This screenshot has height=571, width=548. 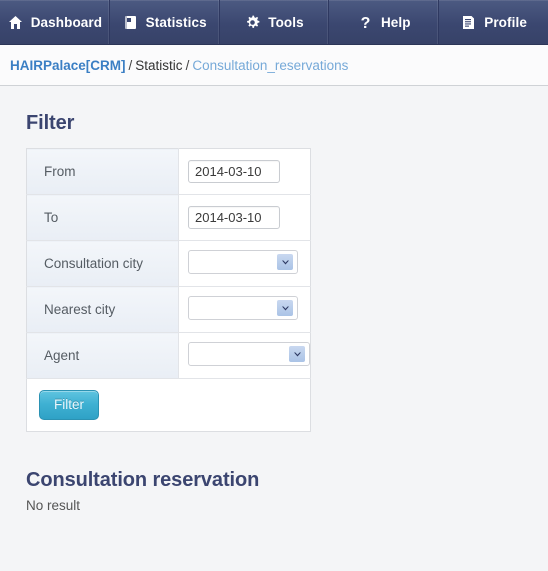 I want to click on filter-label-nearest-city: Nearest city, so click(x=102, y=309).